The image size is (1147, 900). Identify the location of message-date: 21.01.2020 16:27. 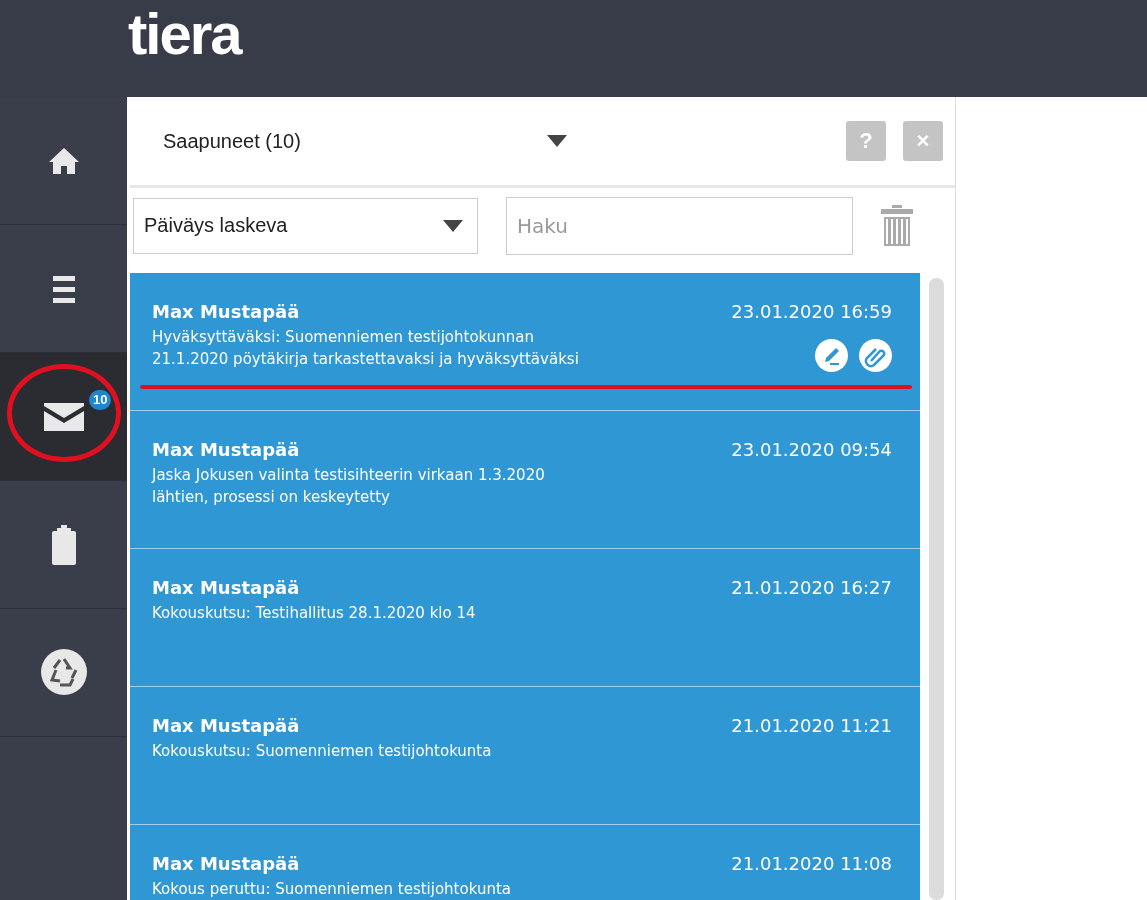
(811, 587).